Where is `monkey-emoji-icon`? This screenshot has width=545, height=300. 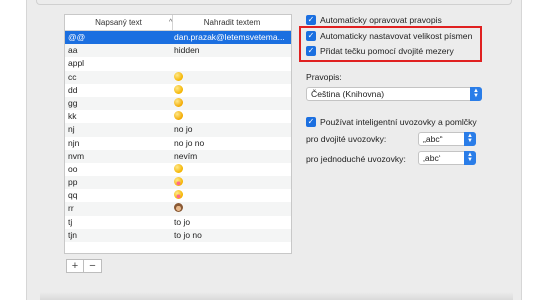 monkey-emoji-icon is located at coordinates (178, 208).